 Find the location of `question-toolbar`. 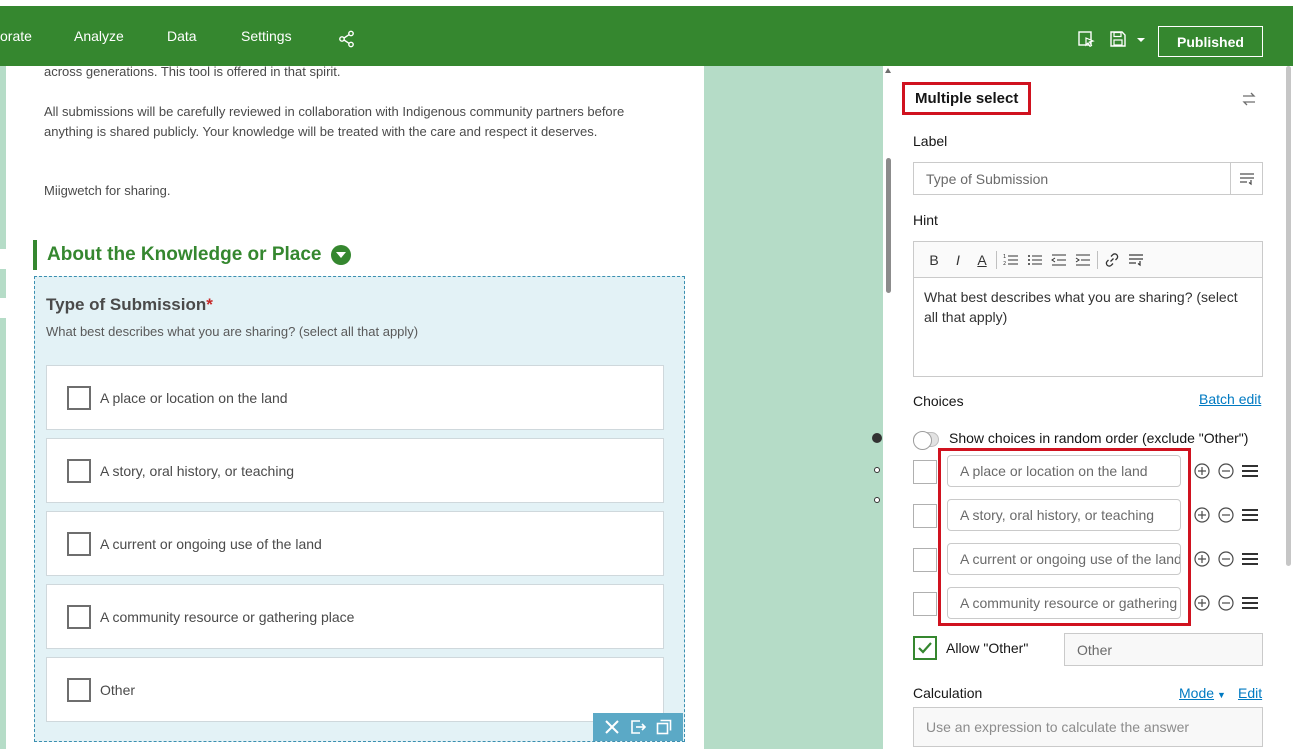

question-toolbar is located at coordinates (638, 727).